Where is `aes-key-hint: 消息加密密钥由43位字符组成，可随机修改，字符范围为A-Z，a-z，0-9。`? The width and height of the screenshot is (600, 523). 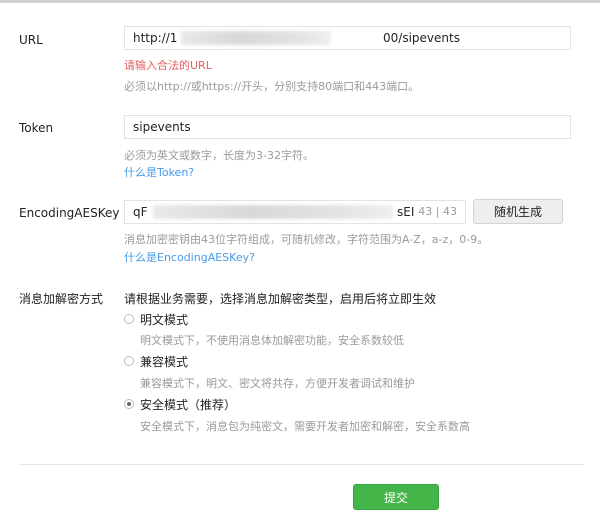
aes-key-hint: 消息加密密钥由43位字符组成，可随机修改，字符范围为A-Z，a-z，0-9。 is located at coordinates (306, 239).